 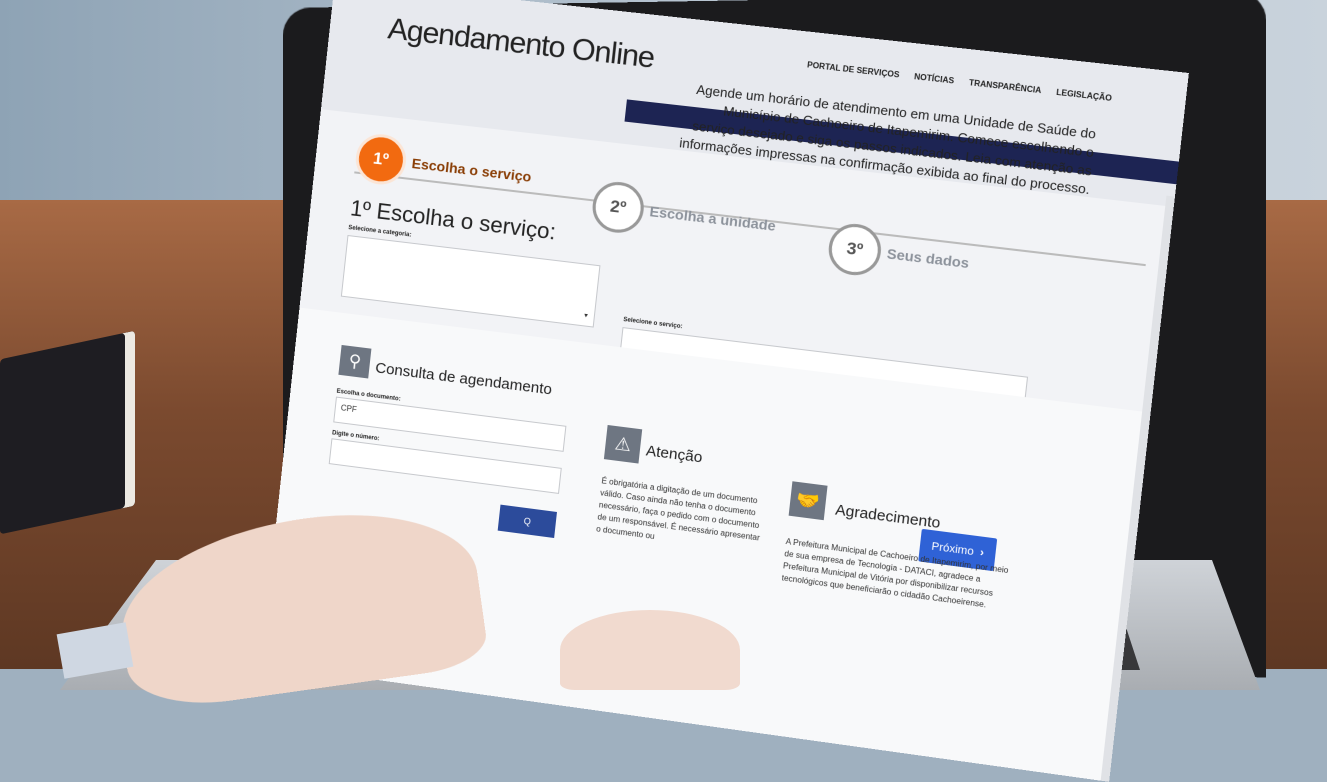 I want to click on step-1-circle: 1º, so click(x=381, y=159).